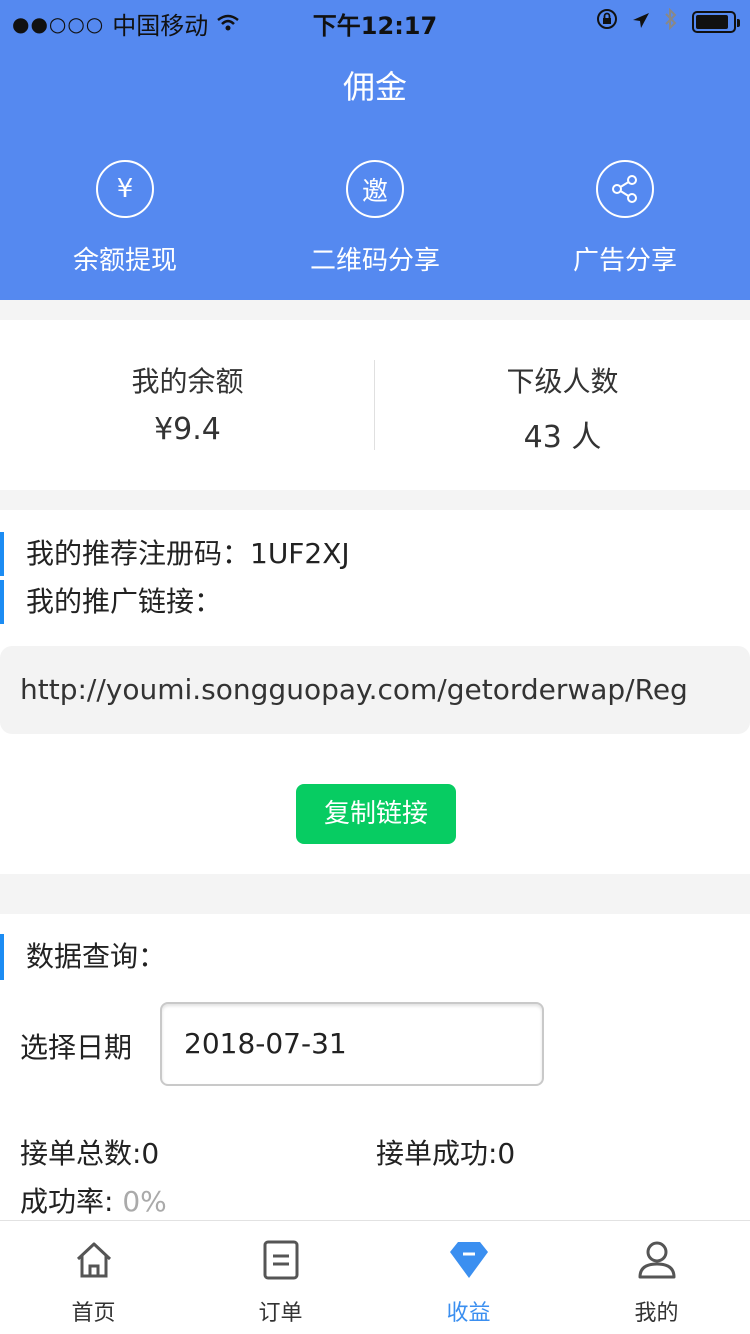  Describe the element at coordinates (656, 1313) in the screenshot. I see `tab-profile-label: 我的` at that location.